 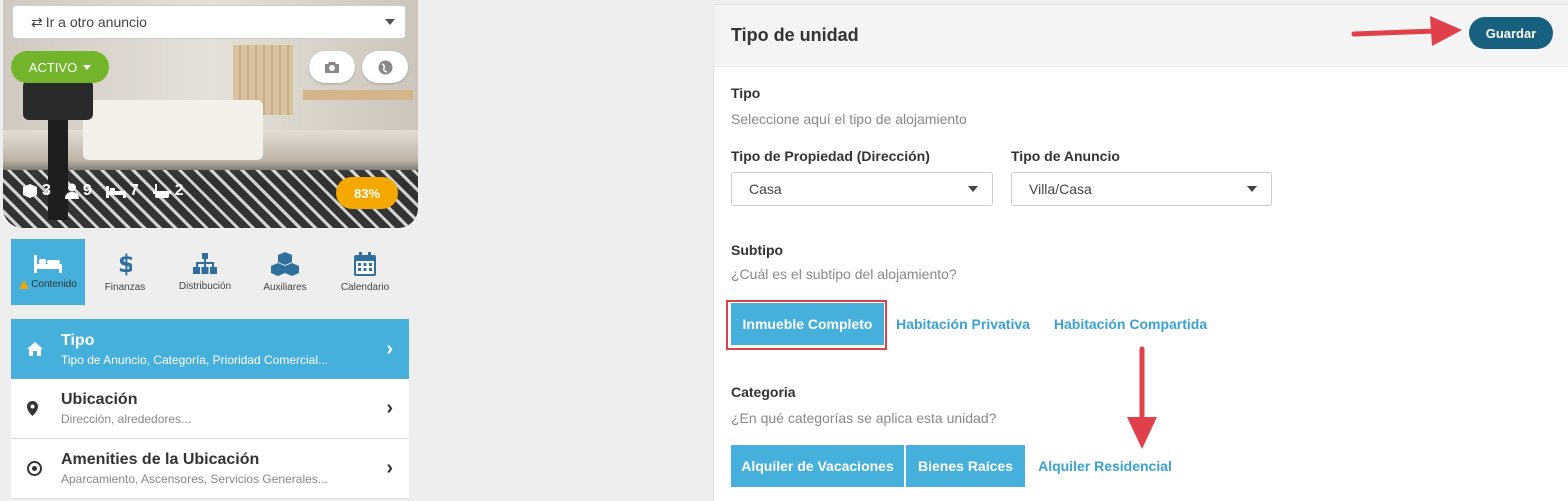 I want to click on photos-button, so click(x=332, y=67).